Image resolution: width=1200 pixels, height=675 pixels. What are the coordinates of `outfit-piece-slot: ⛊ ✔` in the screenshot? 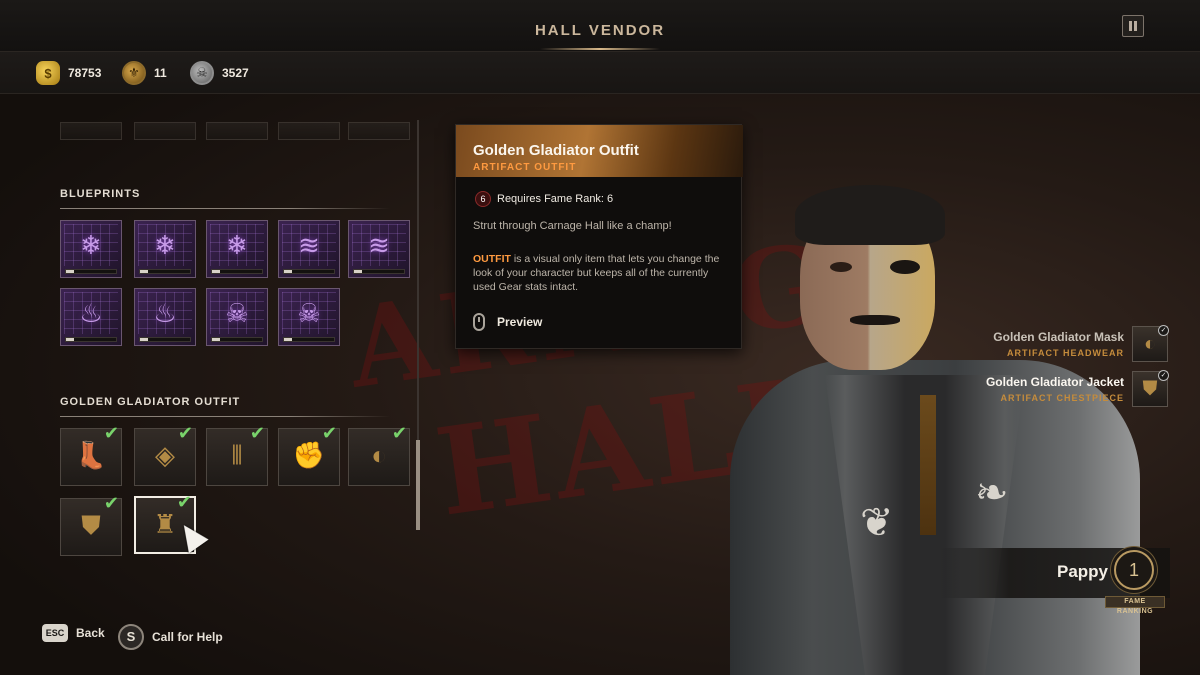 It's located at (91, 524).